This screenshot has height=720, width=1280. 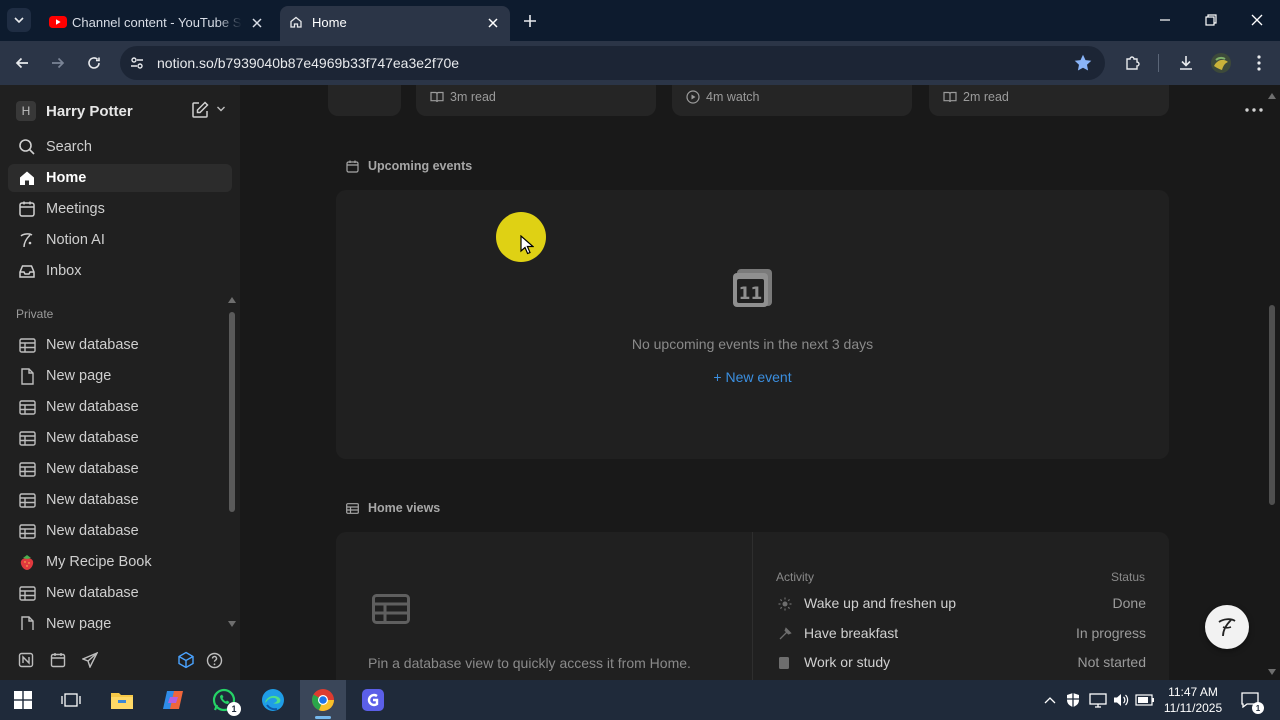 I want to click on page-more-button, so click(x=1254, y=110).